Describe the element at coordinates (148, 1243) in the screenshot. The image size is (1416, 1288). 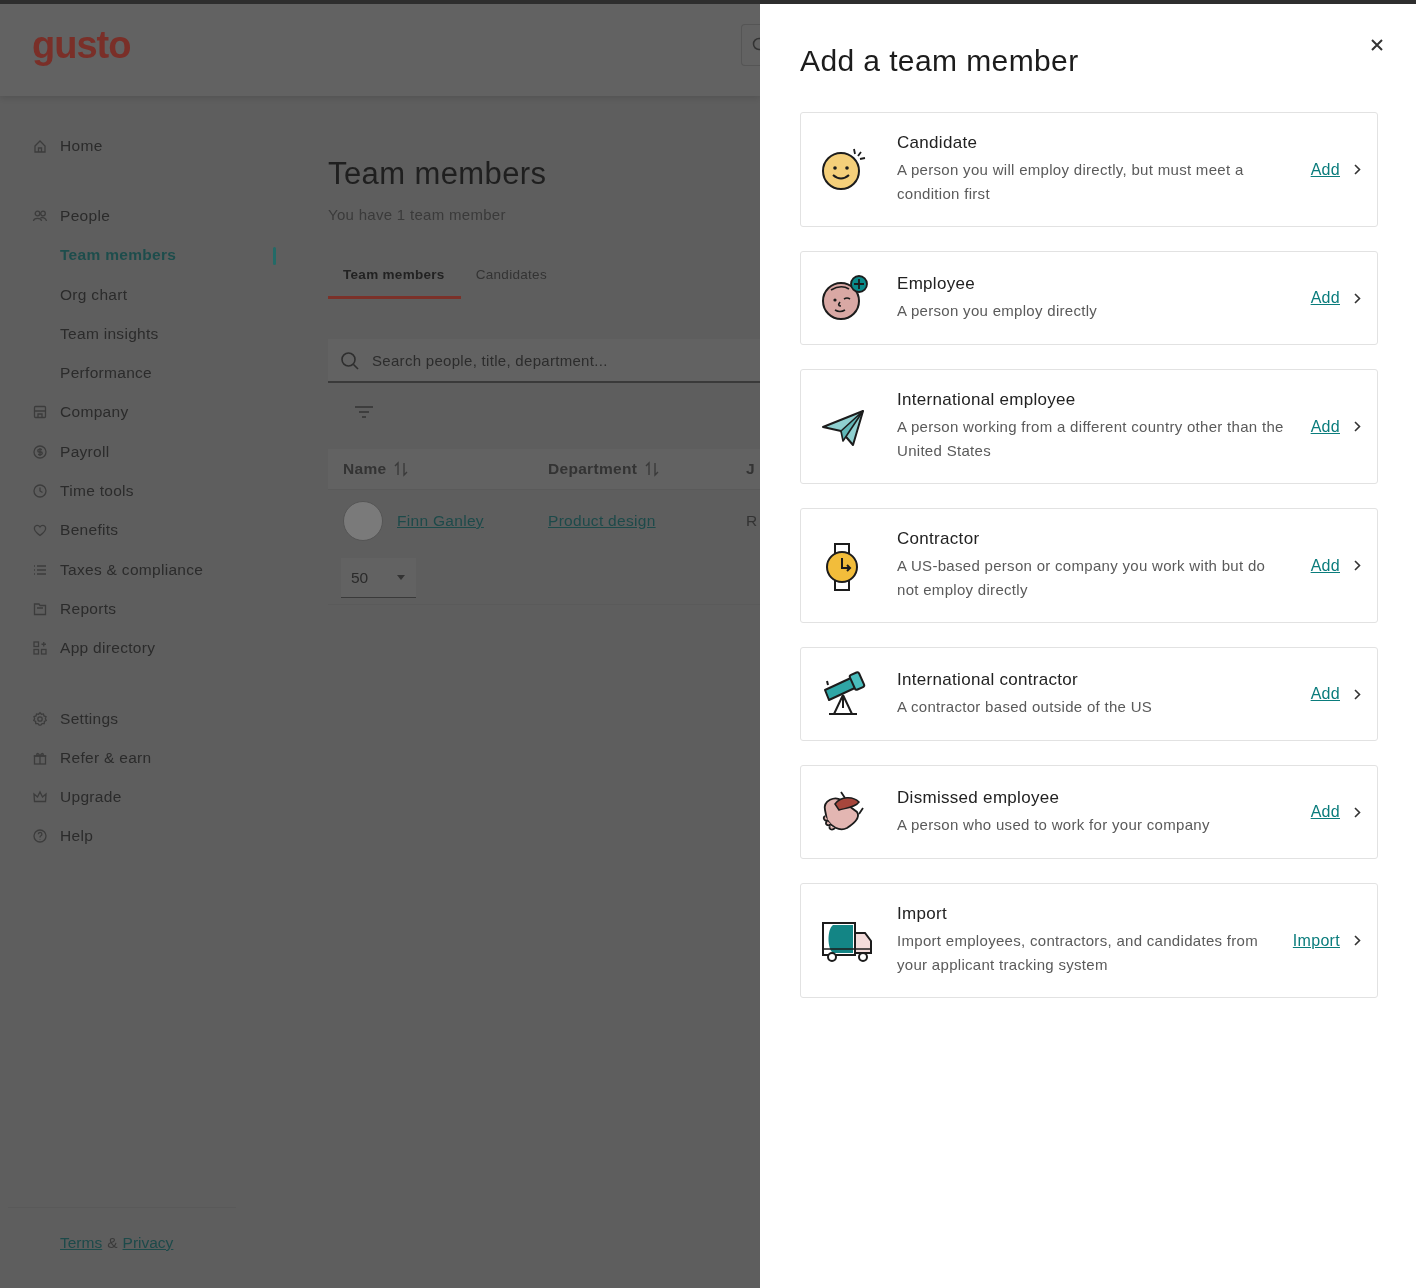
I see `privacy-link: Privacy` at that location.